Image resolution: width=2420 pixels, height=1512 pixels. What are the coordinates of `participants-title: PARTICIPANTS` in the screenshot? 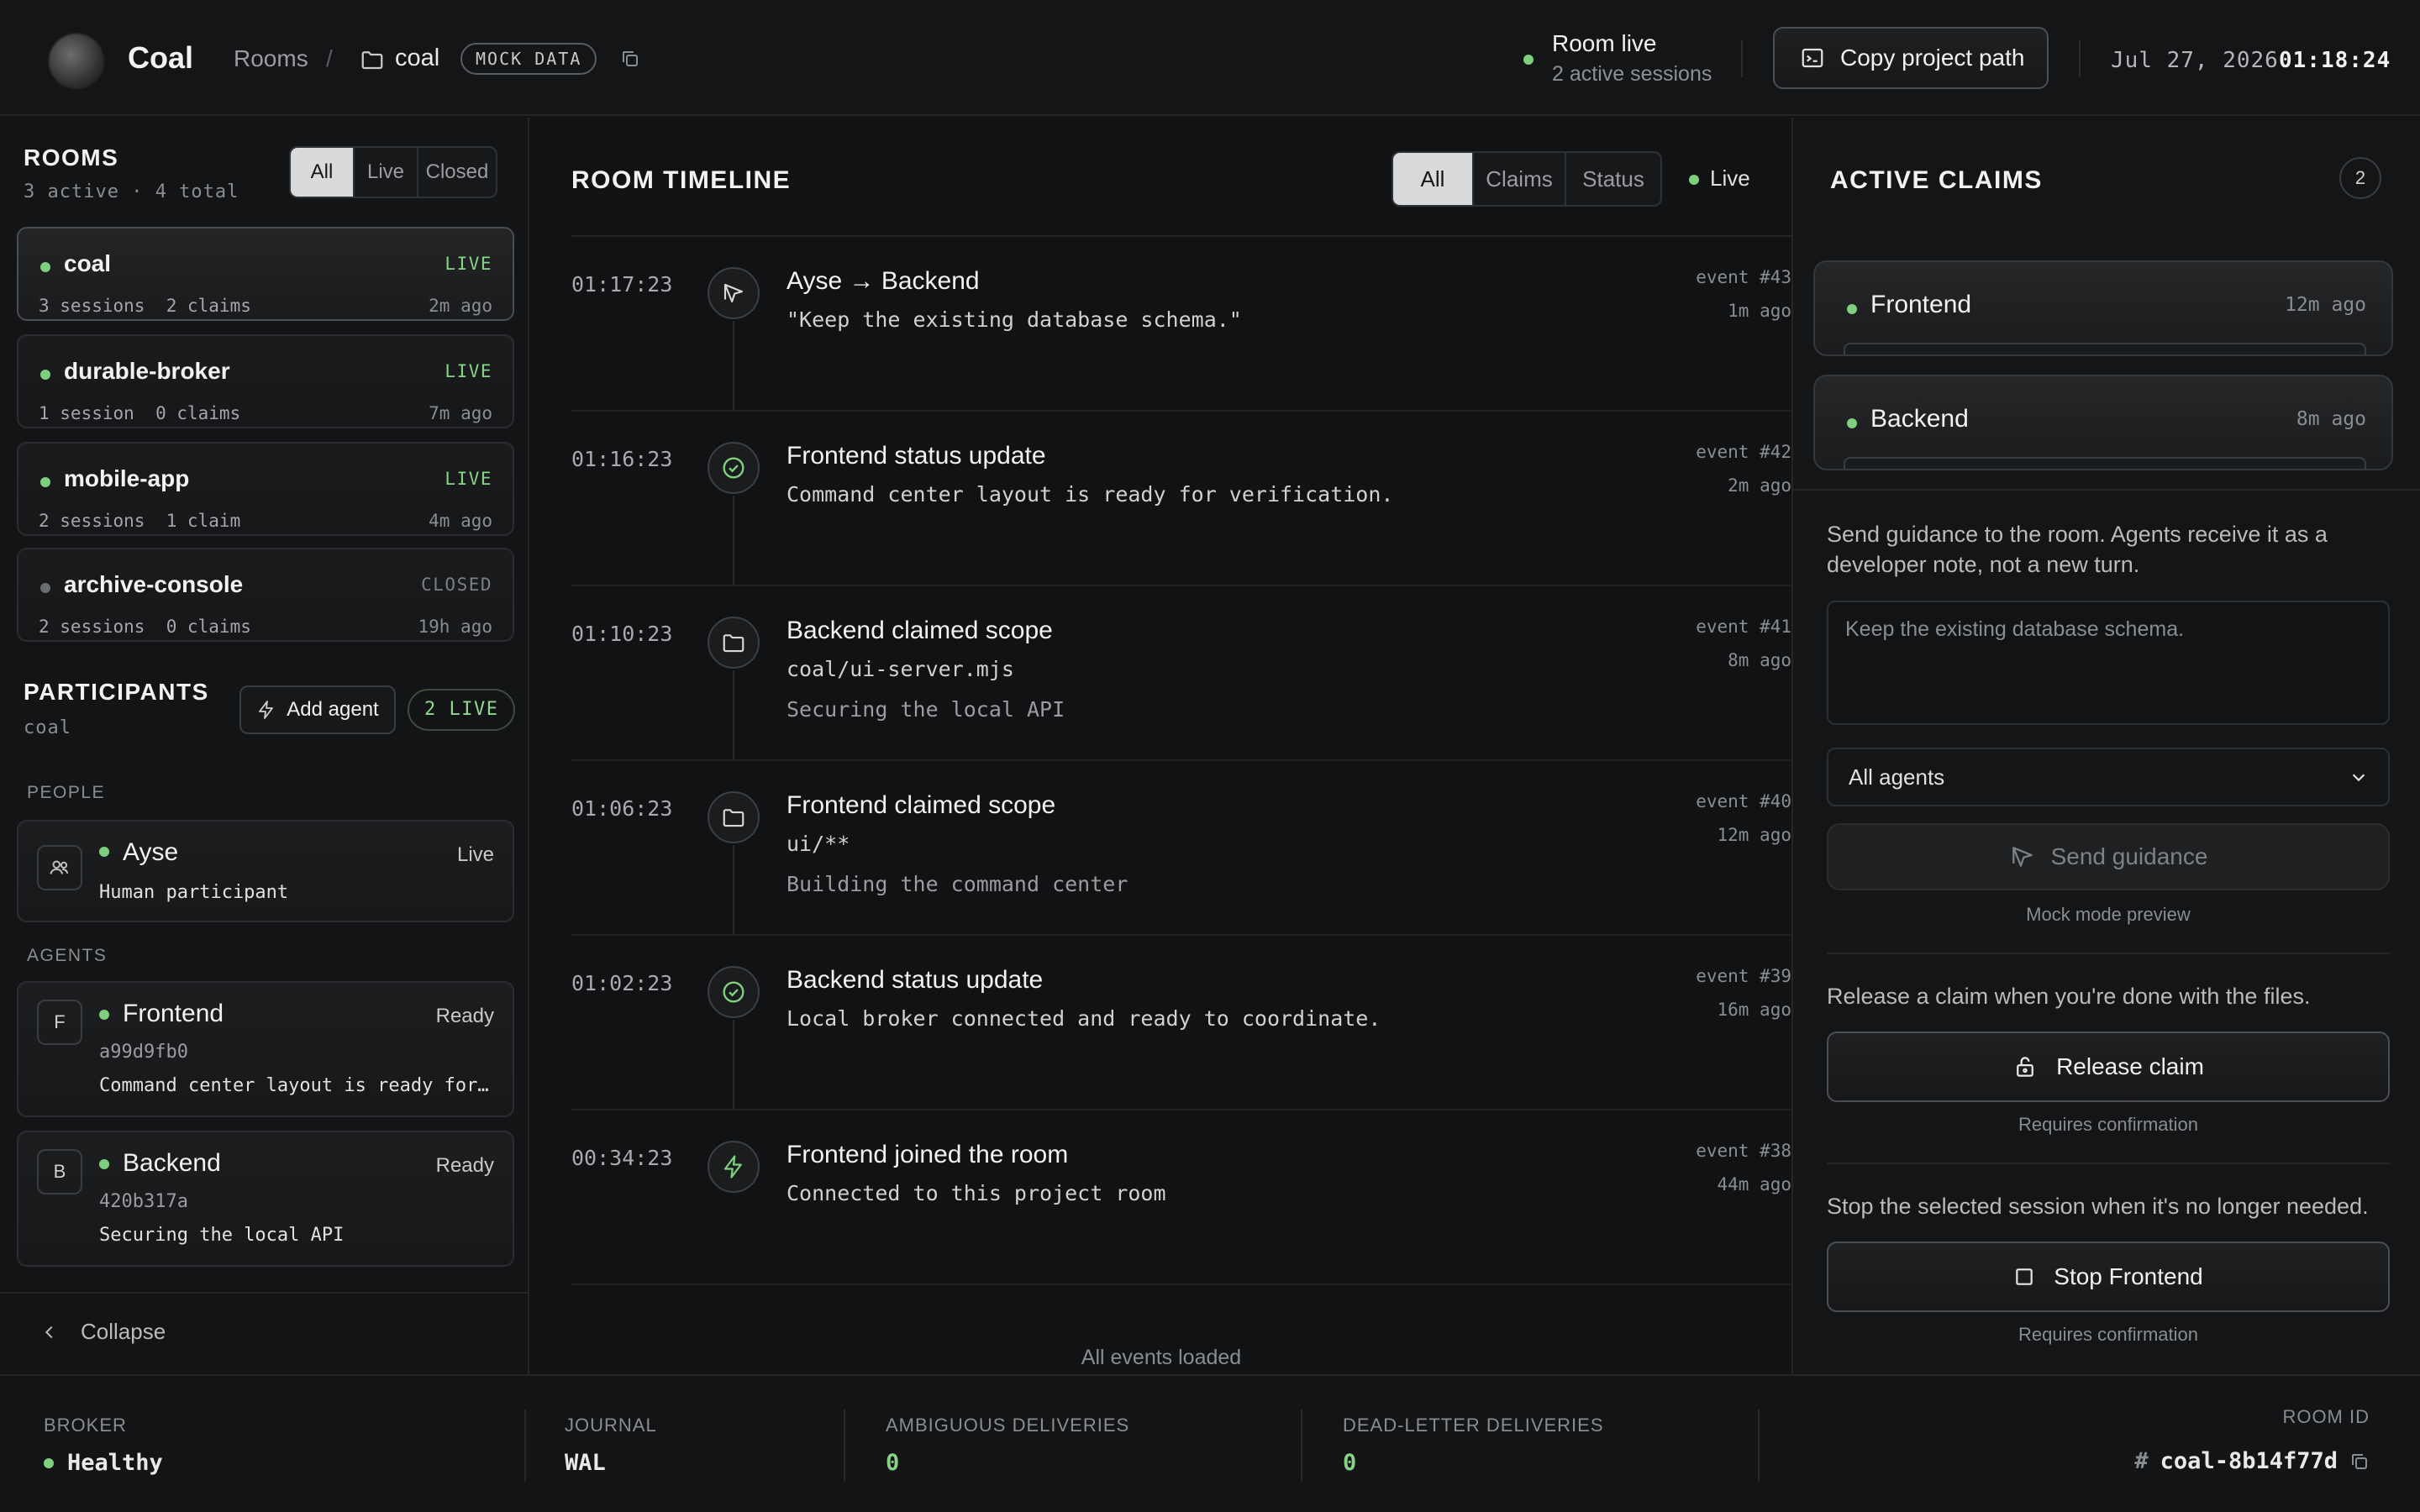 It's located at (116, 692).